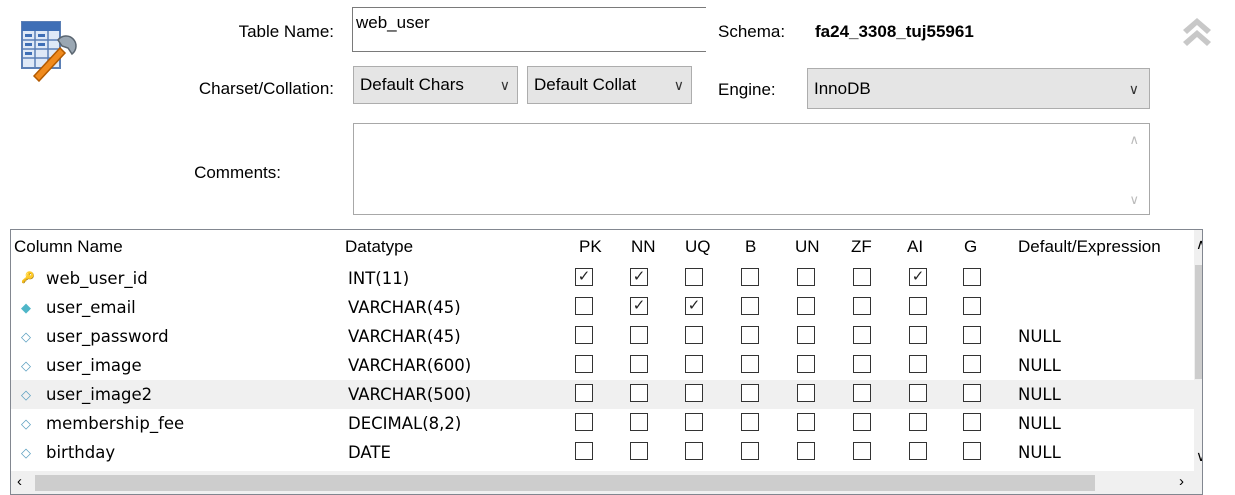  I want to click on datatype-cell: DECIMAL(8,2), so click(404, 423).